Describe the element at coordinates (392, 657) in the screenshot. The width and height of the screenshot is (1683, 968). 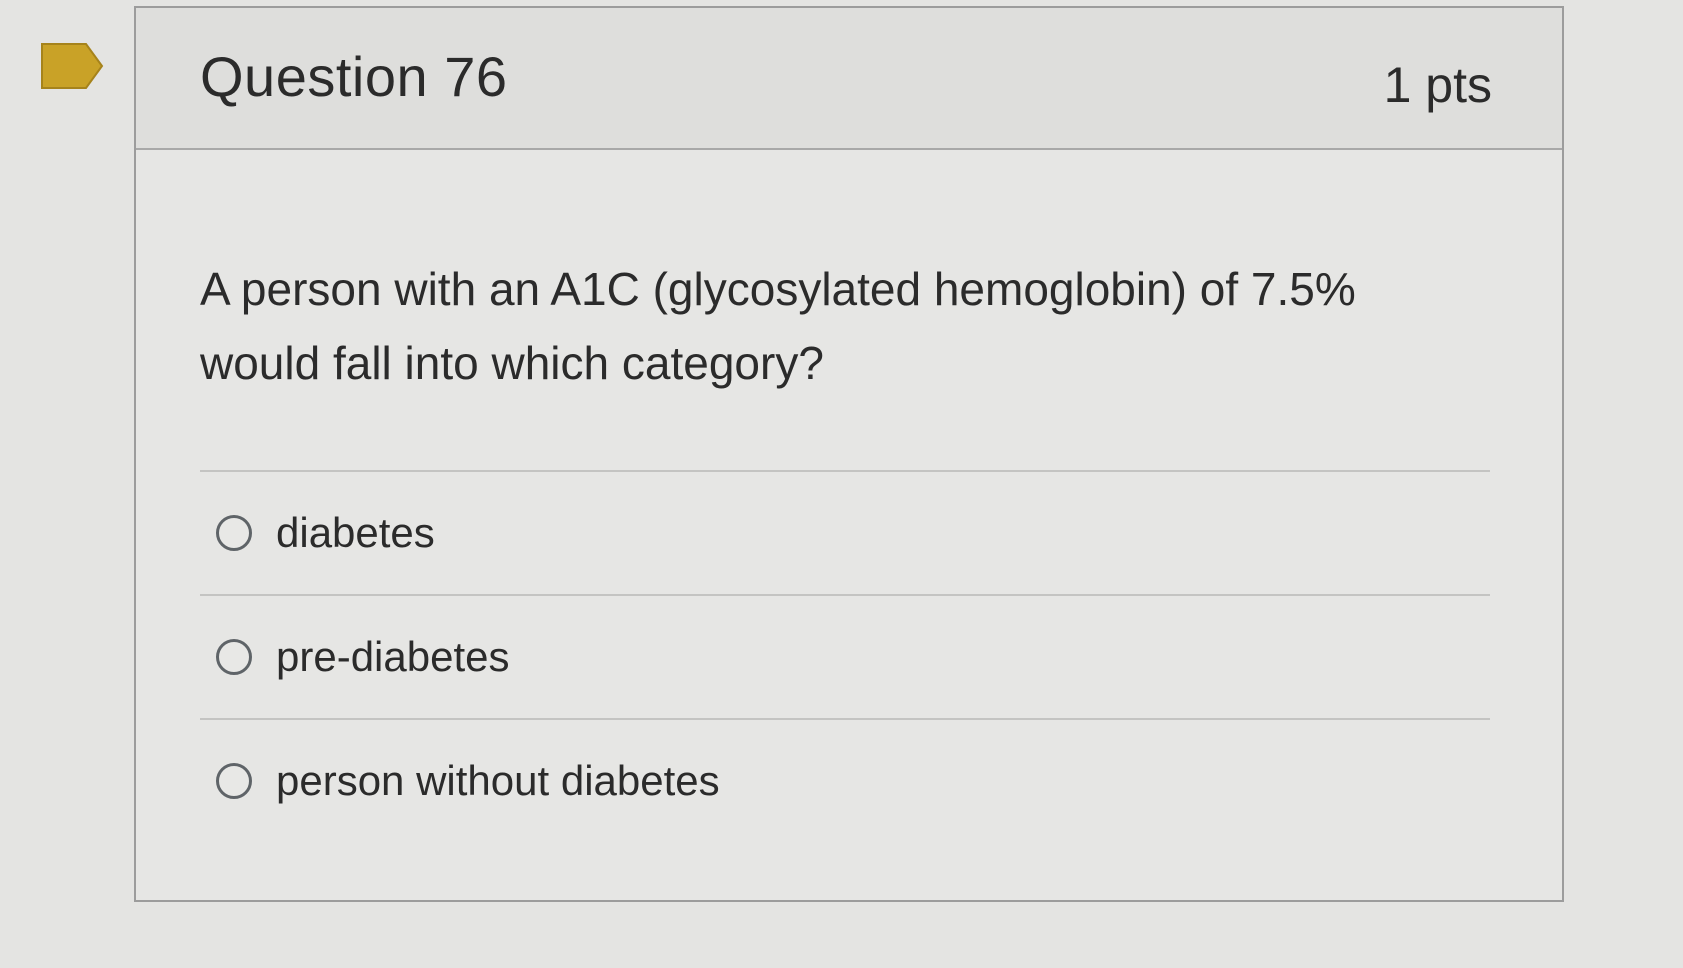
I see `answer-label: pre-diabetes` at that location.